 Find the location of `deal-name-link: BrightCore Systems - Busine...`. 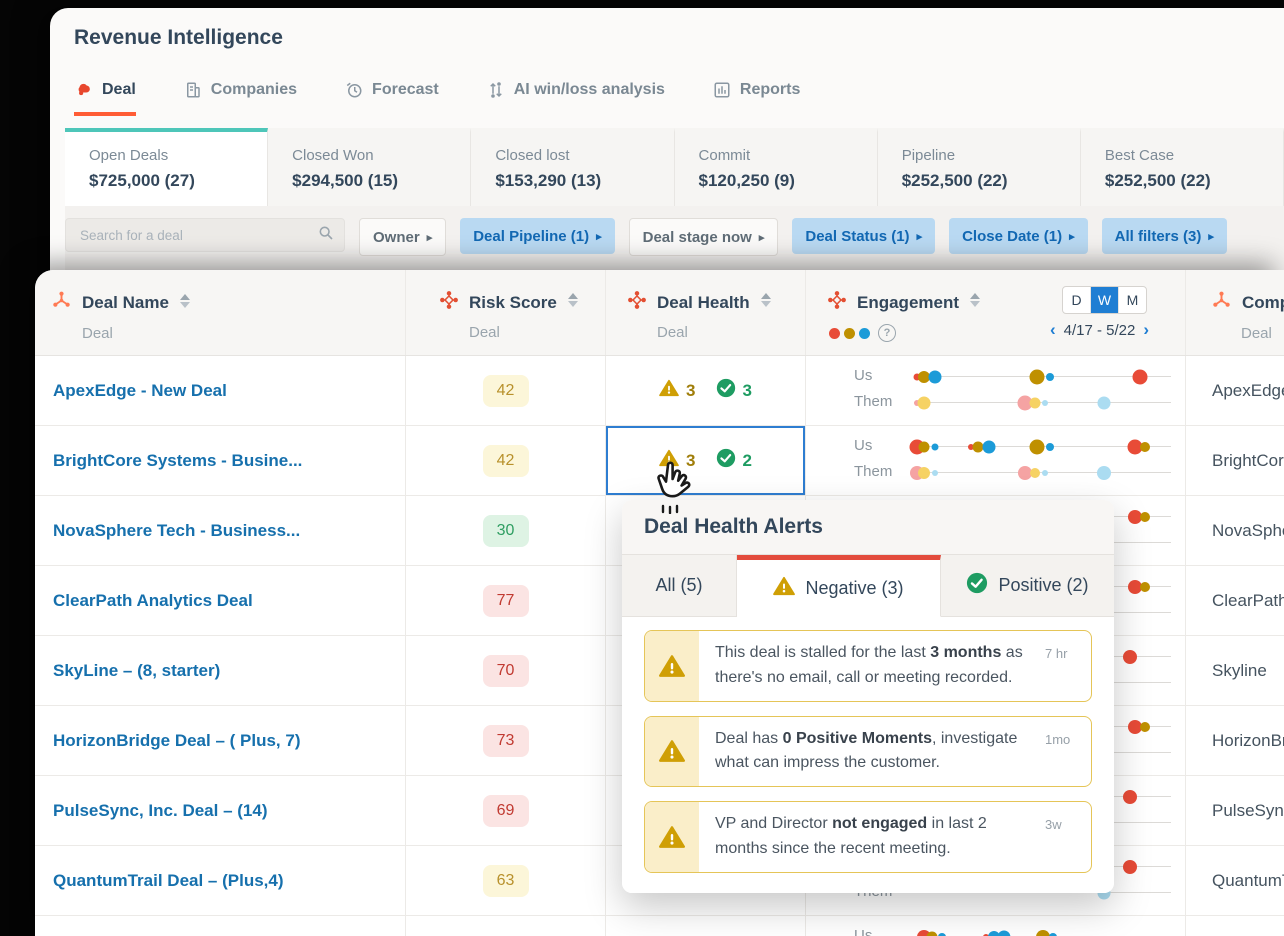

deal-name-link: BrightCore Systems - Busine... is located at coordinates (220, 460).